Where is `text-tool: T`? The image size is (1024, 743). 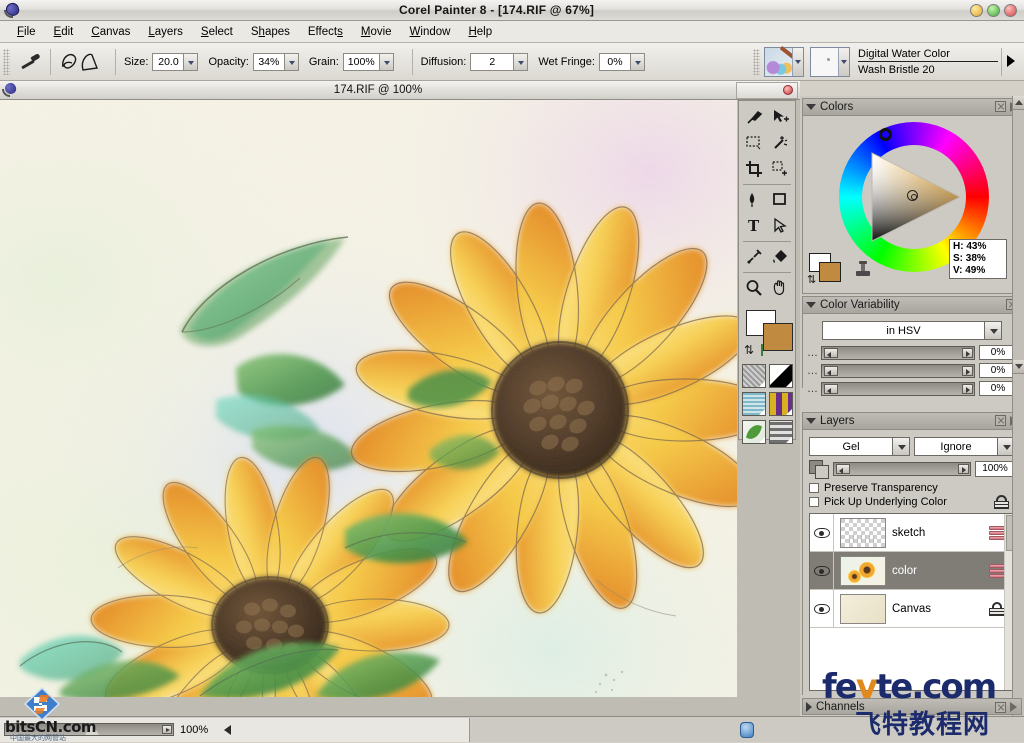 text-tool: T is located at coordinates (754, 226).